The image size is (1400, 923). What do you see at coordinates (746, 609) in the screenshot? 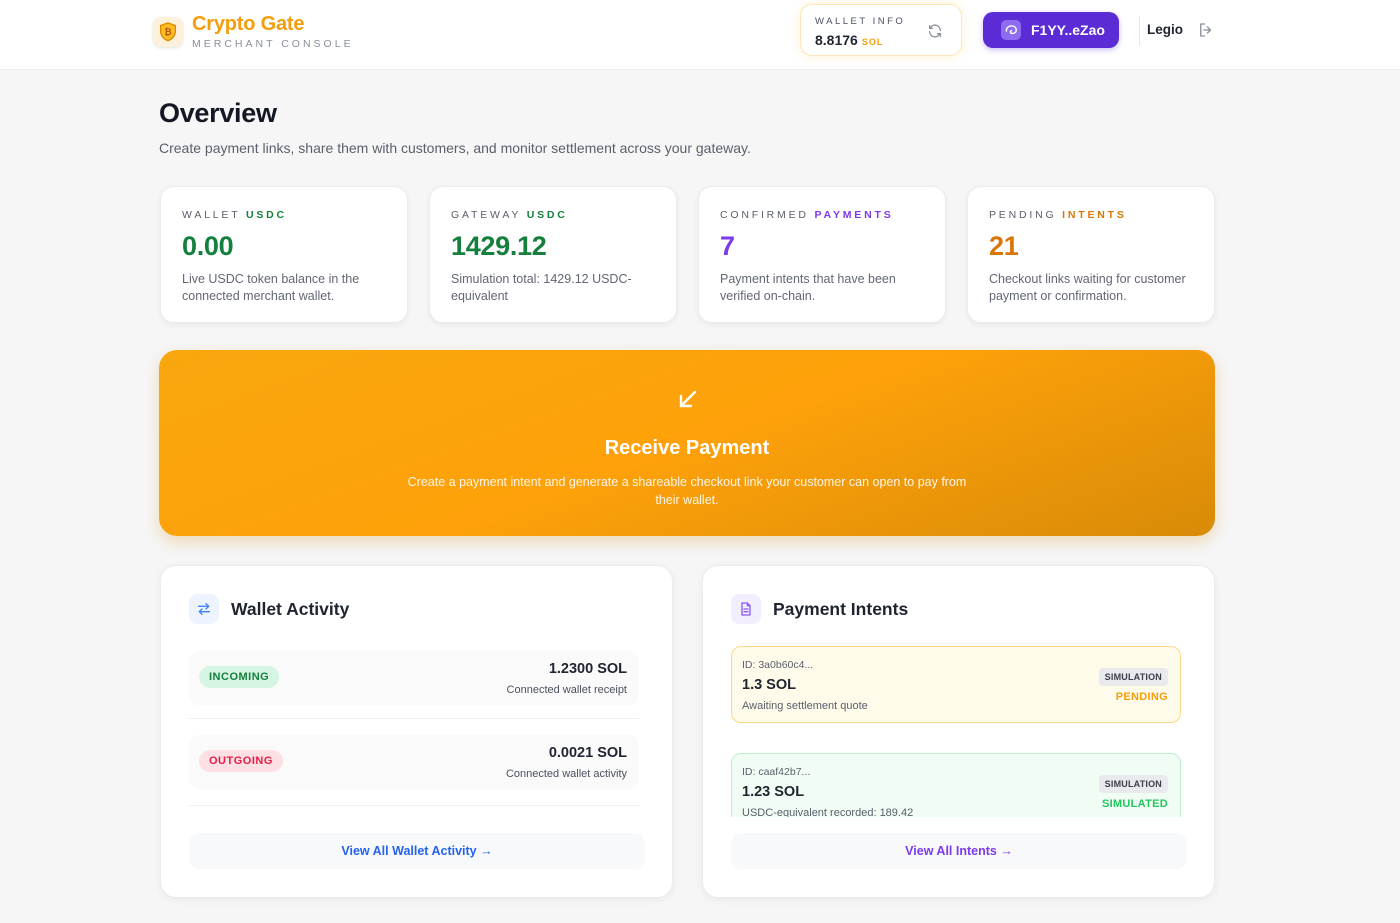
I see `document-icon` at bounding box center [746, 609].